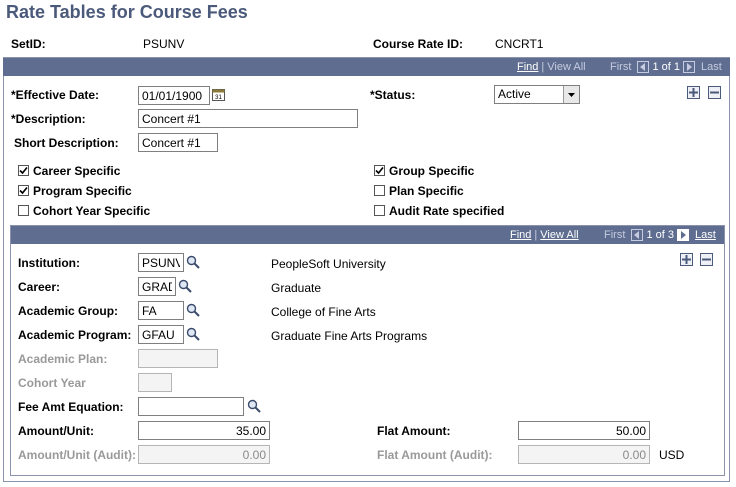 The height and width of the screenshot is (487, 736). Describe the element at coordinates (514, 94) in the screenshot. I see `status-selected-value: Active` at that location.